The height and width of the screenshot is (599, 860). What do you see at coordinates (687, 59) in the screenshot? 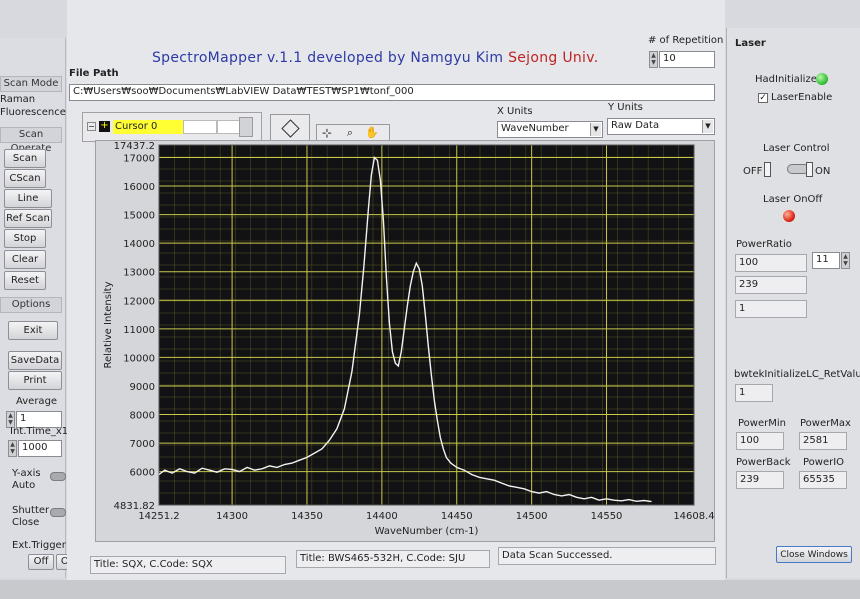
I see `repetition-input: 10` at bounding box center [687, 59].